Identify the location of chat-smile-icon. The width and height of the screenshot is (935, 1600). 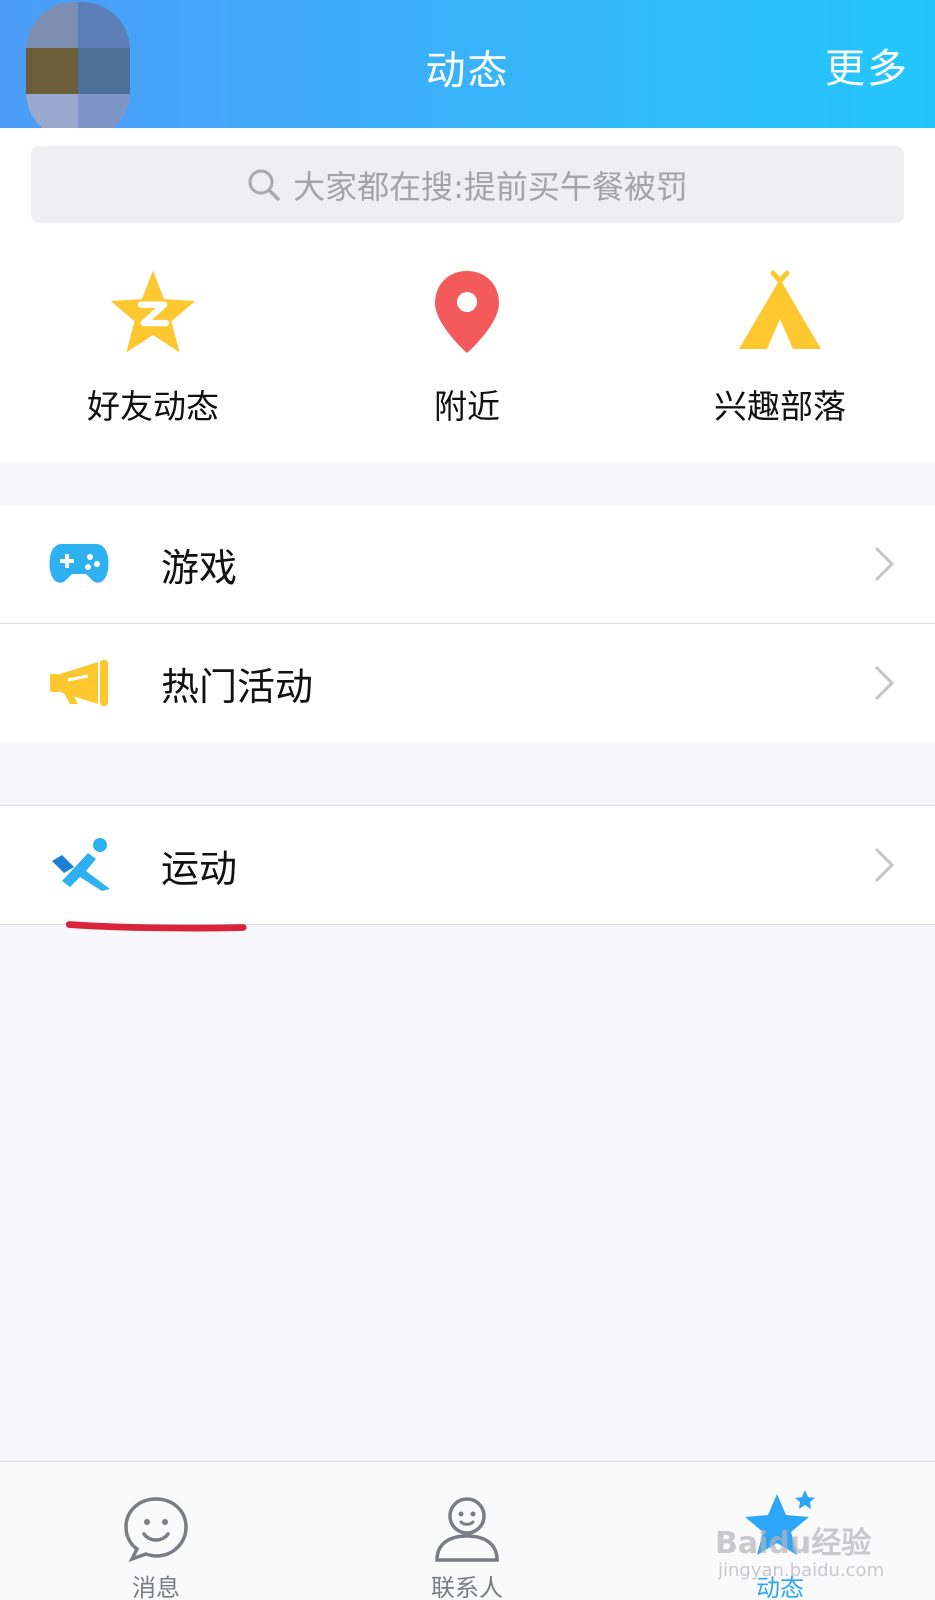
(156, 1529).